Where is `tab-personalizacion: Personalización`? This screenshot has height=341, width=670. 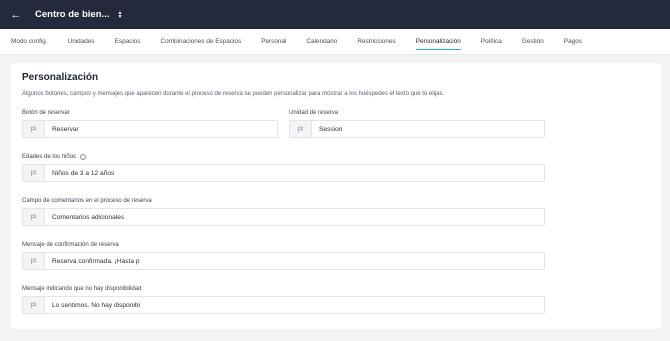 tab-personalizacion: Personalización is located at coordinates (438, 41).